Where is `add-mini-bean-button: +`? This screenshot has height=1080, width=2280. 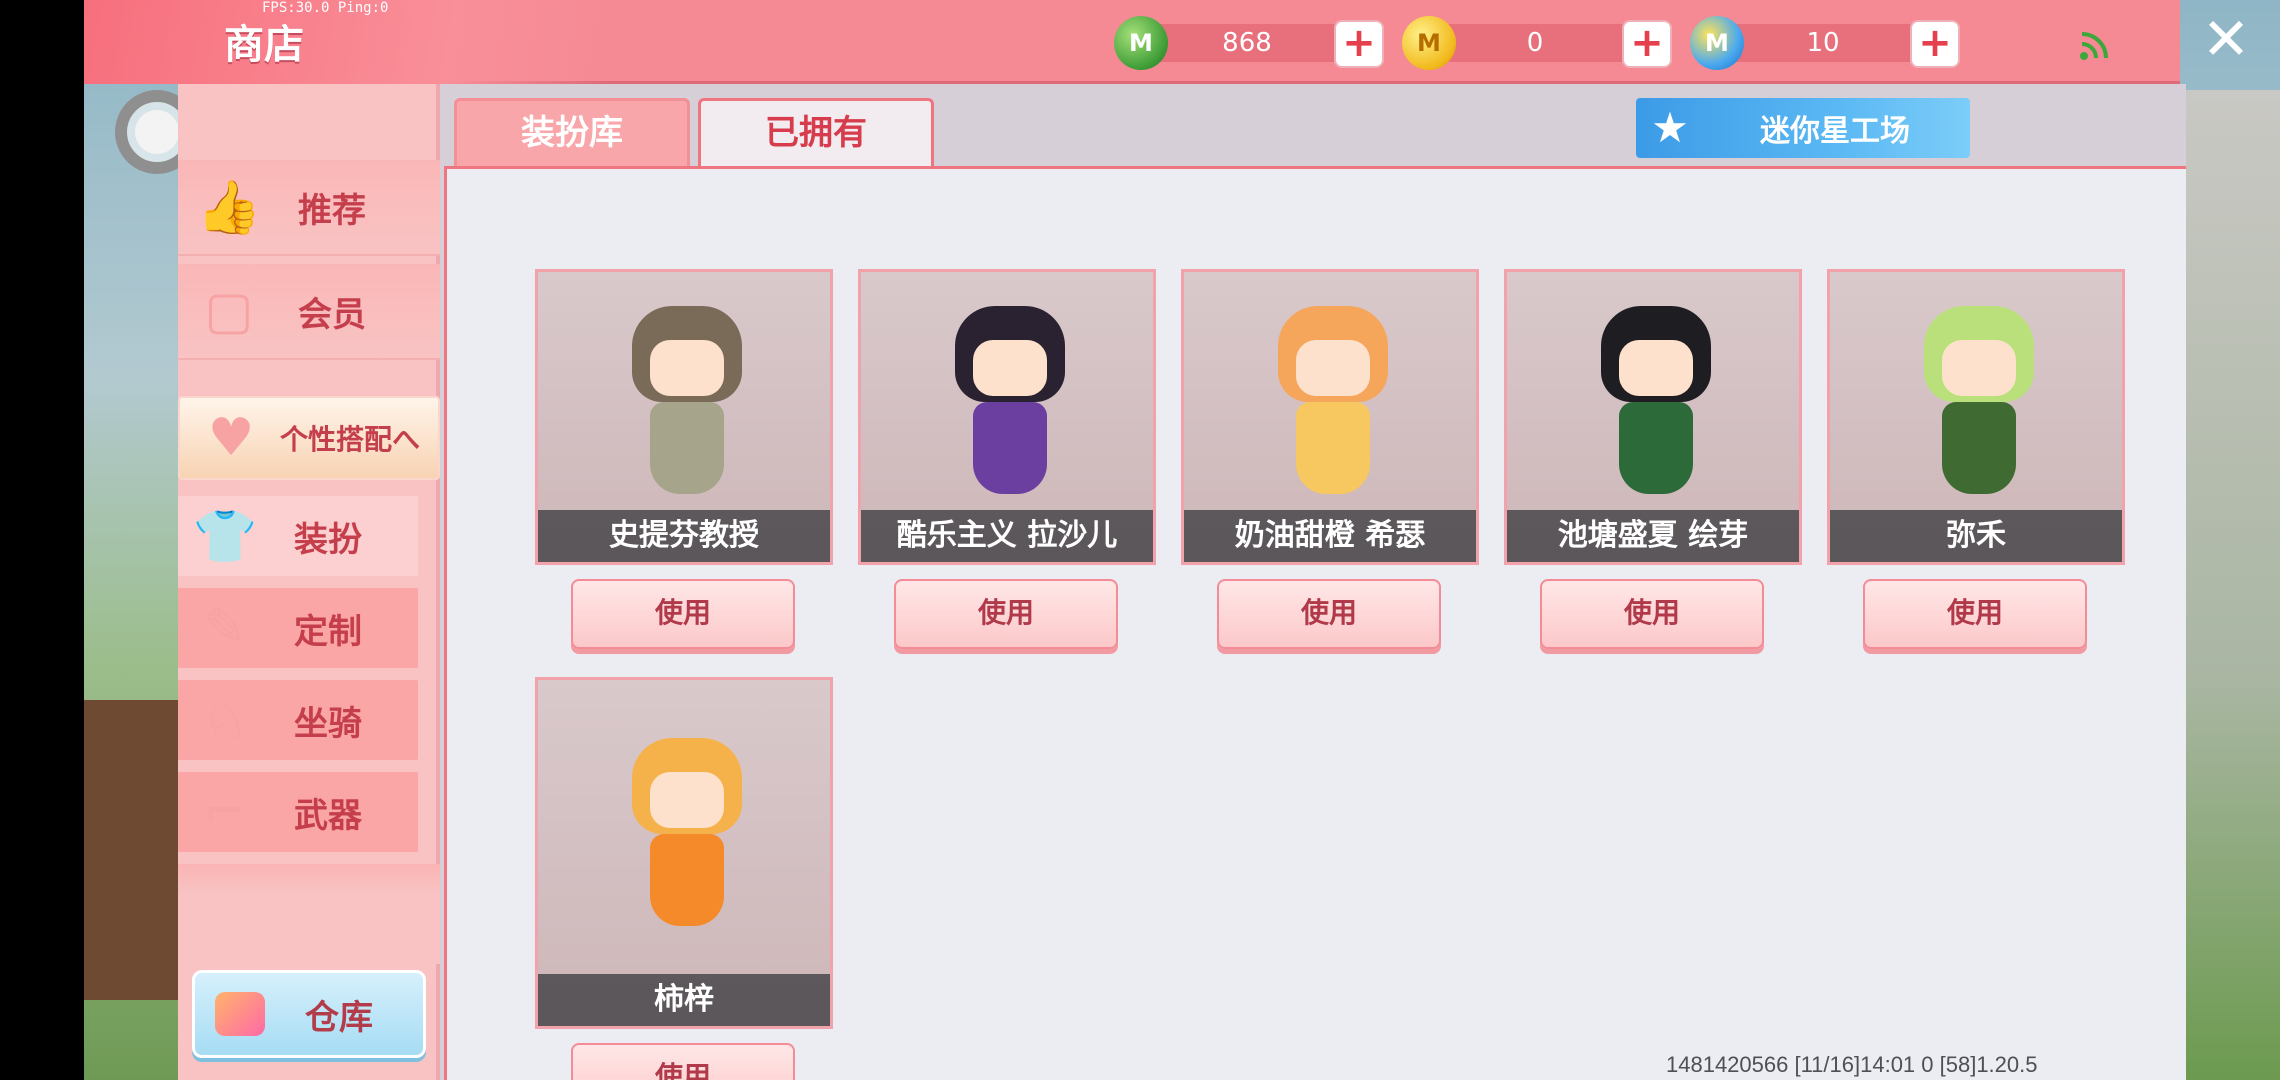
add-mini-bean-button: + is located at coordinates (1359, 44).